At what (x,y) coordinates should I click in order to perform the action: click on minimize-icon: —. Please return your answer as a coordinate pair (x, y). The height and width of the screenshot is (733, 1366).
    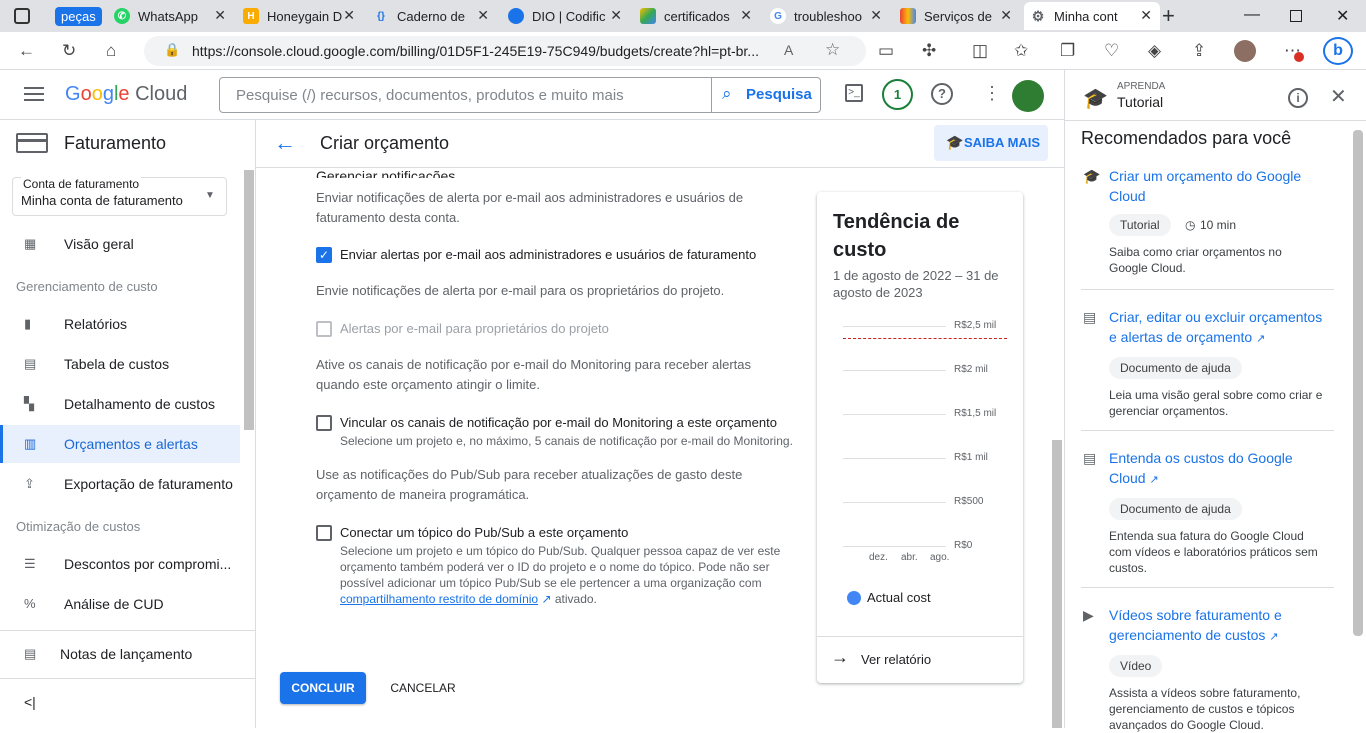
    Looking at the image, I should click on (1252, 15).